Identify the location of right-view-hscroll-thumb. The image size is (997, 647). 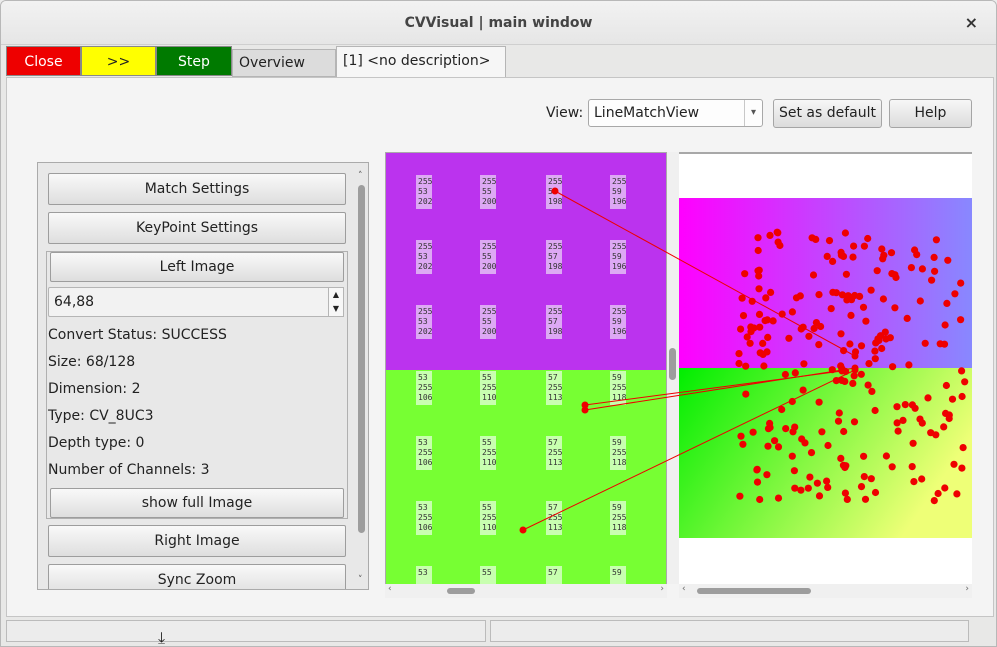
(754, 591).